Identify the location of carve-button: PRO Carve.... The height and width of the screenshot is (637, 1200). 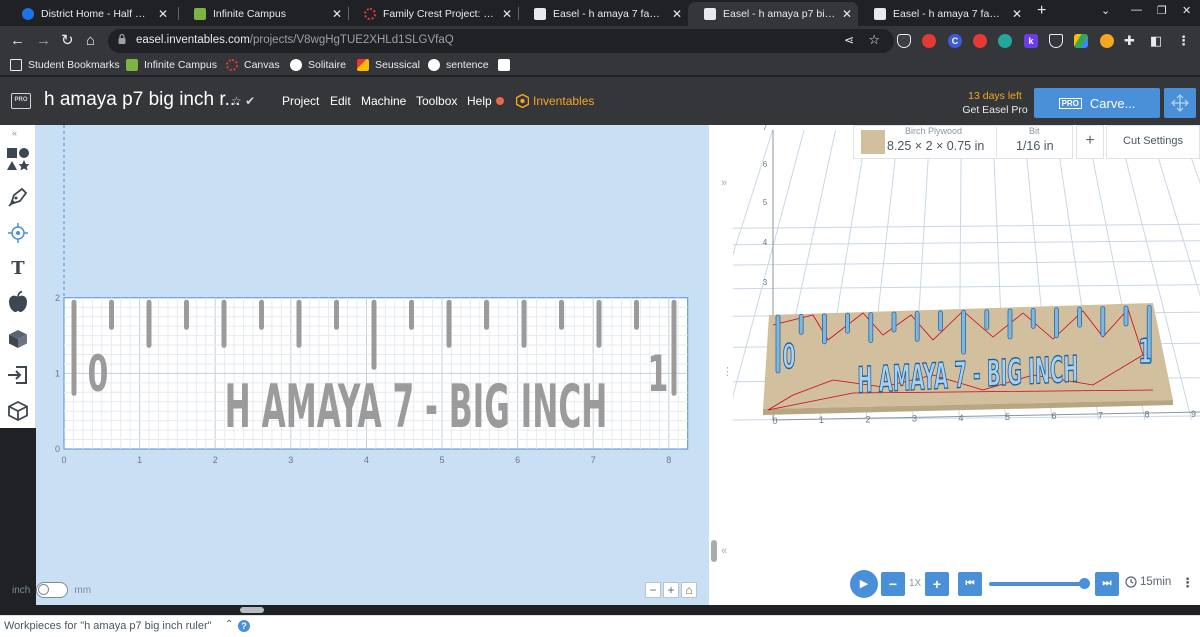
(1097, 103).